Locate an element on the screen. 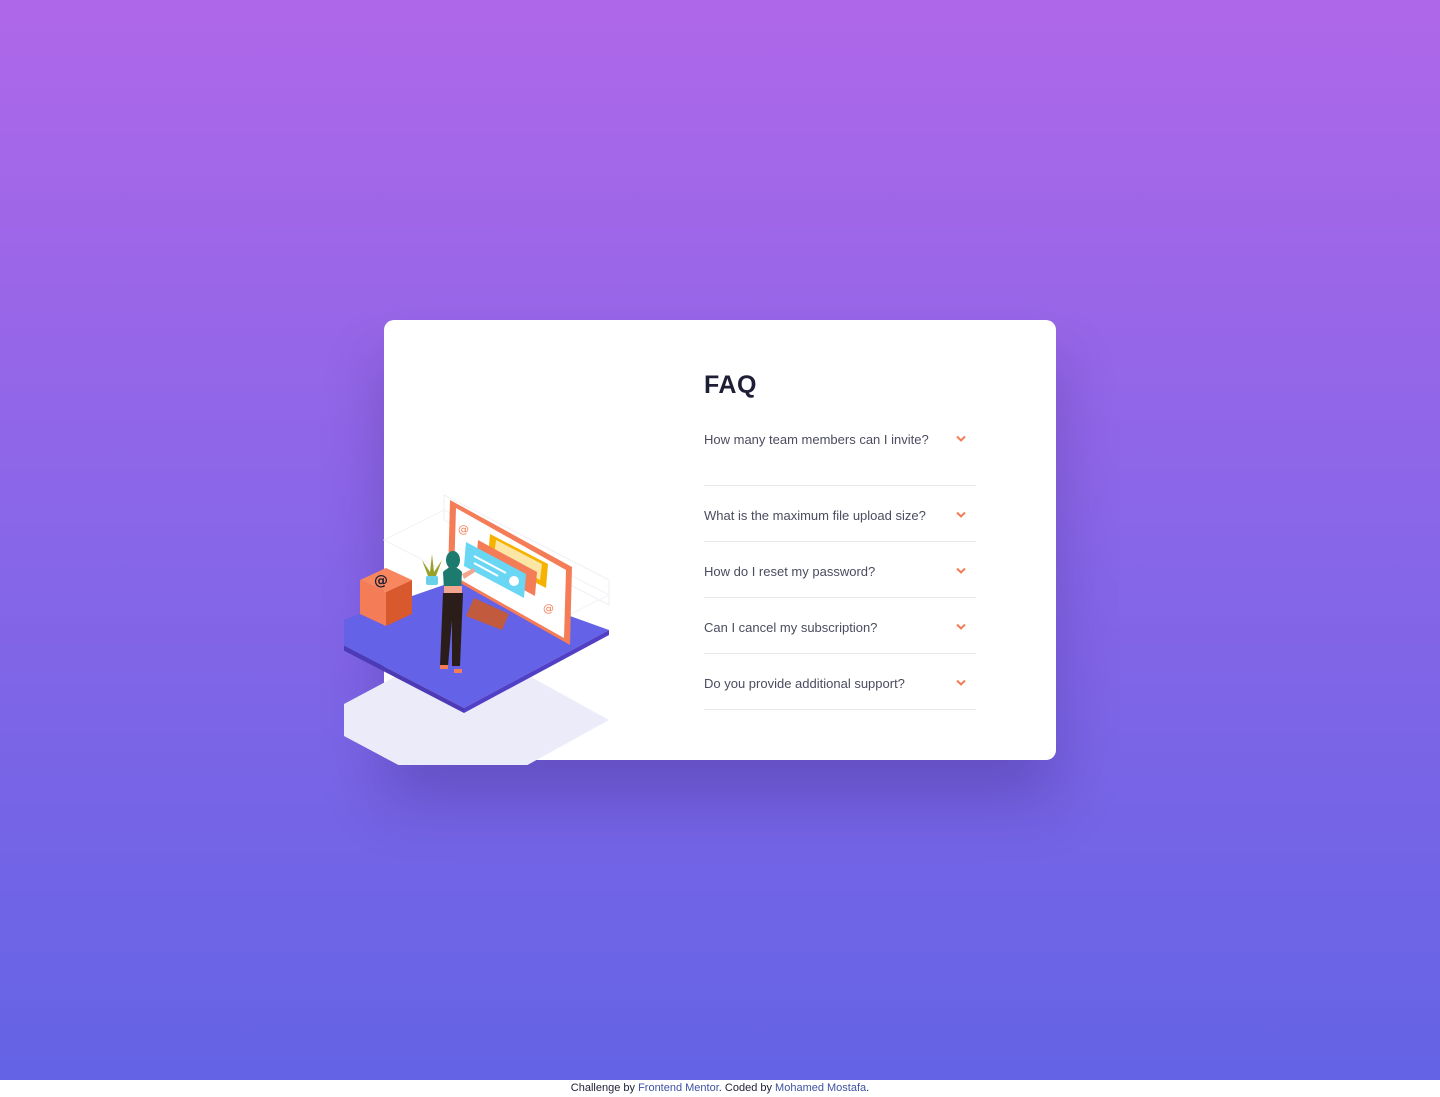 The height and width of the screenshot is (1097, 1440). faq-item: What is the maximum file upload size? is located at coordinates (840, 514).